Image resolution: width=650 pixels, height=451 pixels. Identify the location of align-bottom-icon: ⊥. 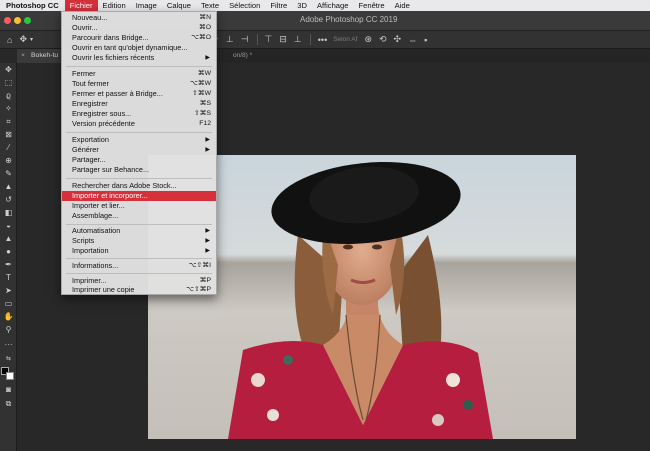
(298, 39).